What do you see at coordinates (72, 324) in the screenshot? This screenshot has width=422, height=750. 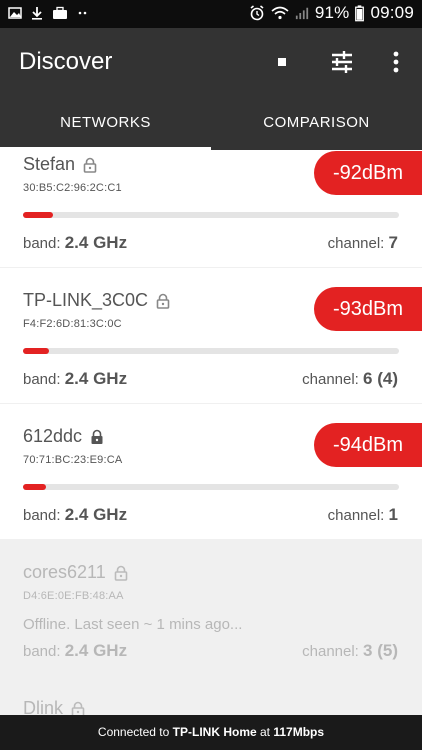 I see `network-bssid: F4:F2:6D:81:3C:0C` at bounding box center [72, 324].